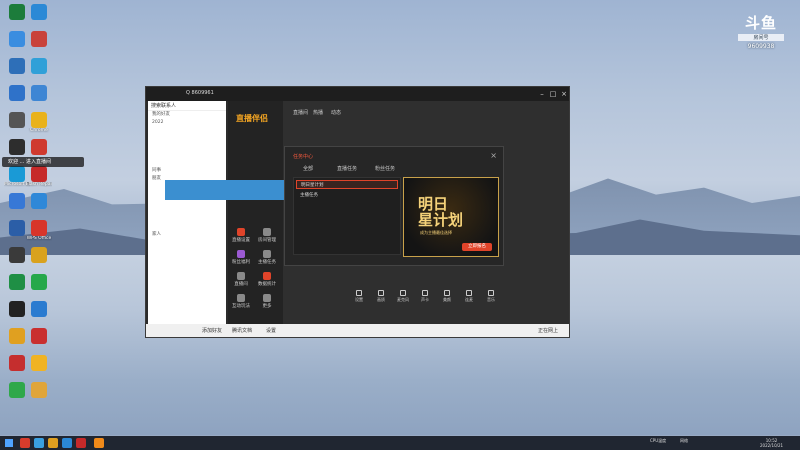 This screenshot has height=450, width=800. I want to click on tab-live: 直播间, so click(300, 112).